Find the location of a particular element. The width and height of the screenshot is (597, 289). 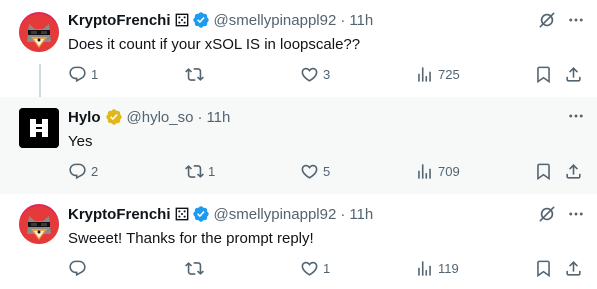

view-count: 119 is located at coordinates (448, 268).